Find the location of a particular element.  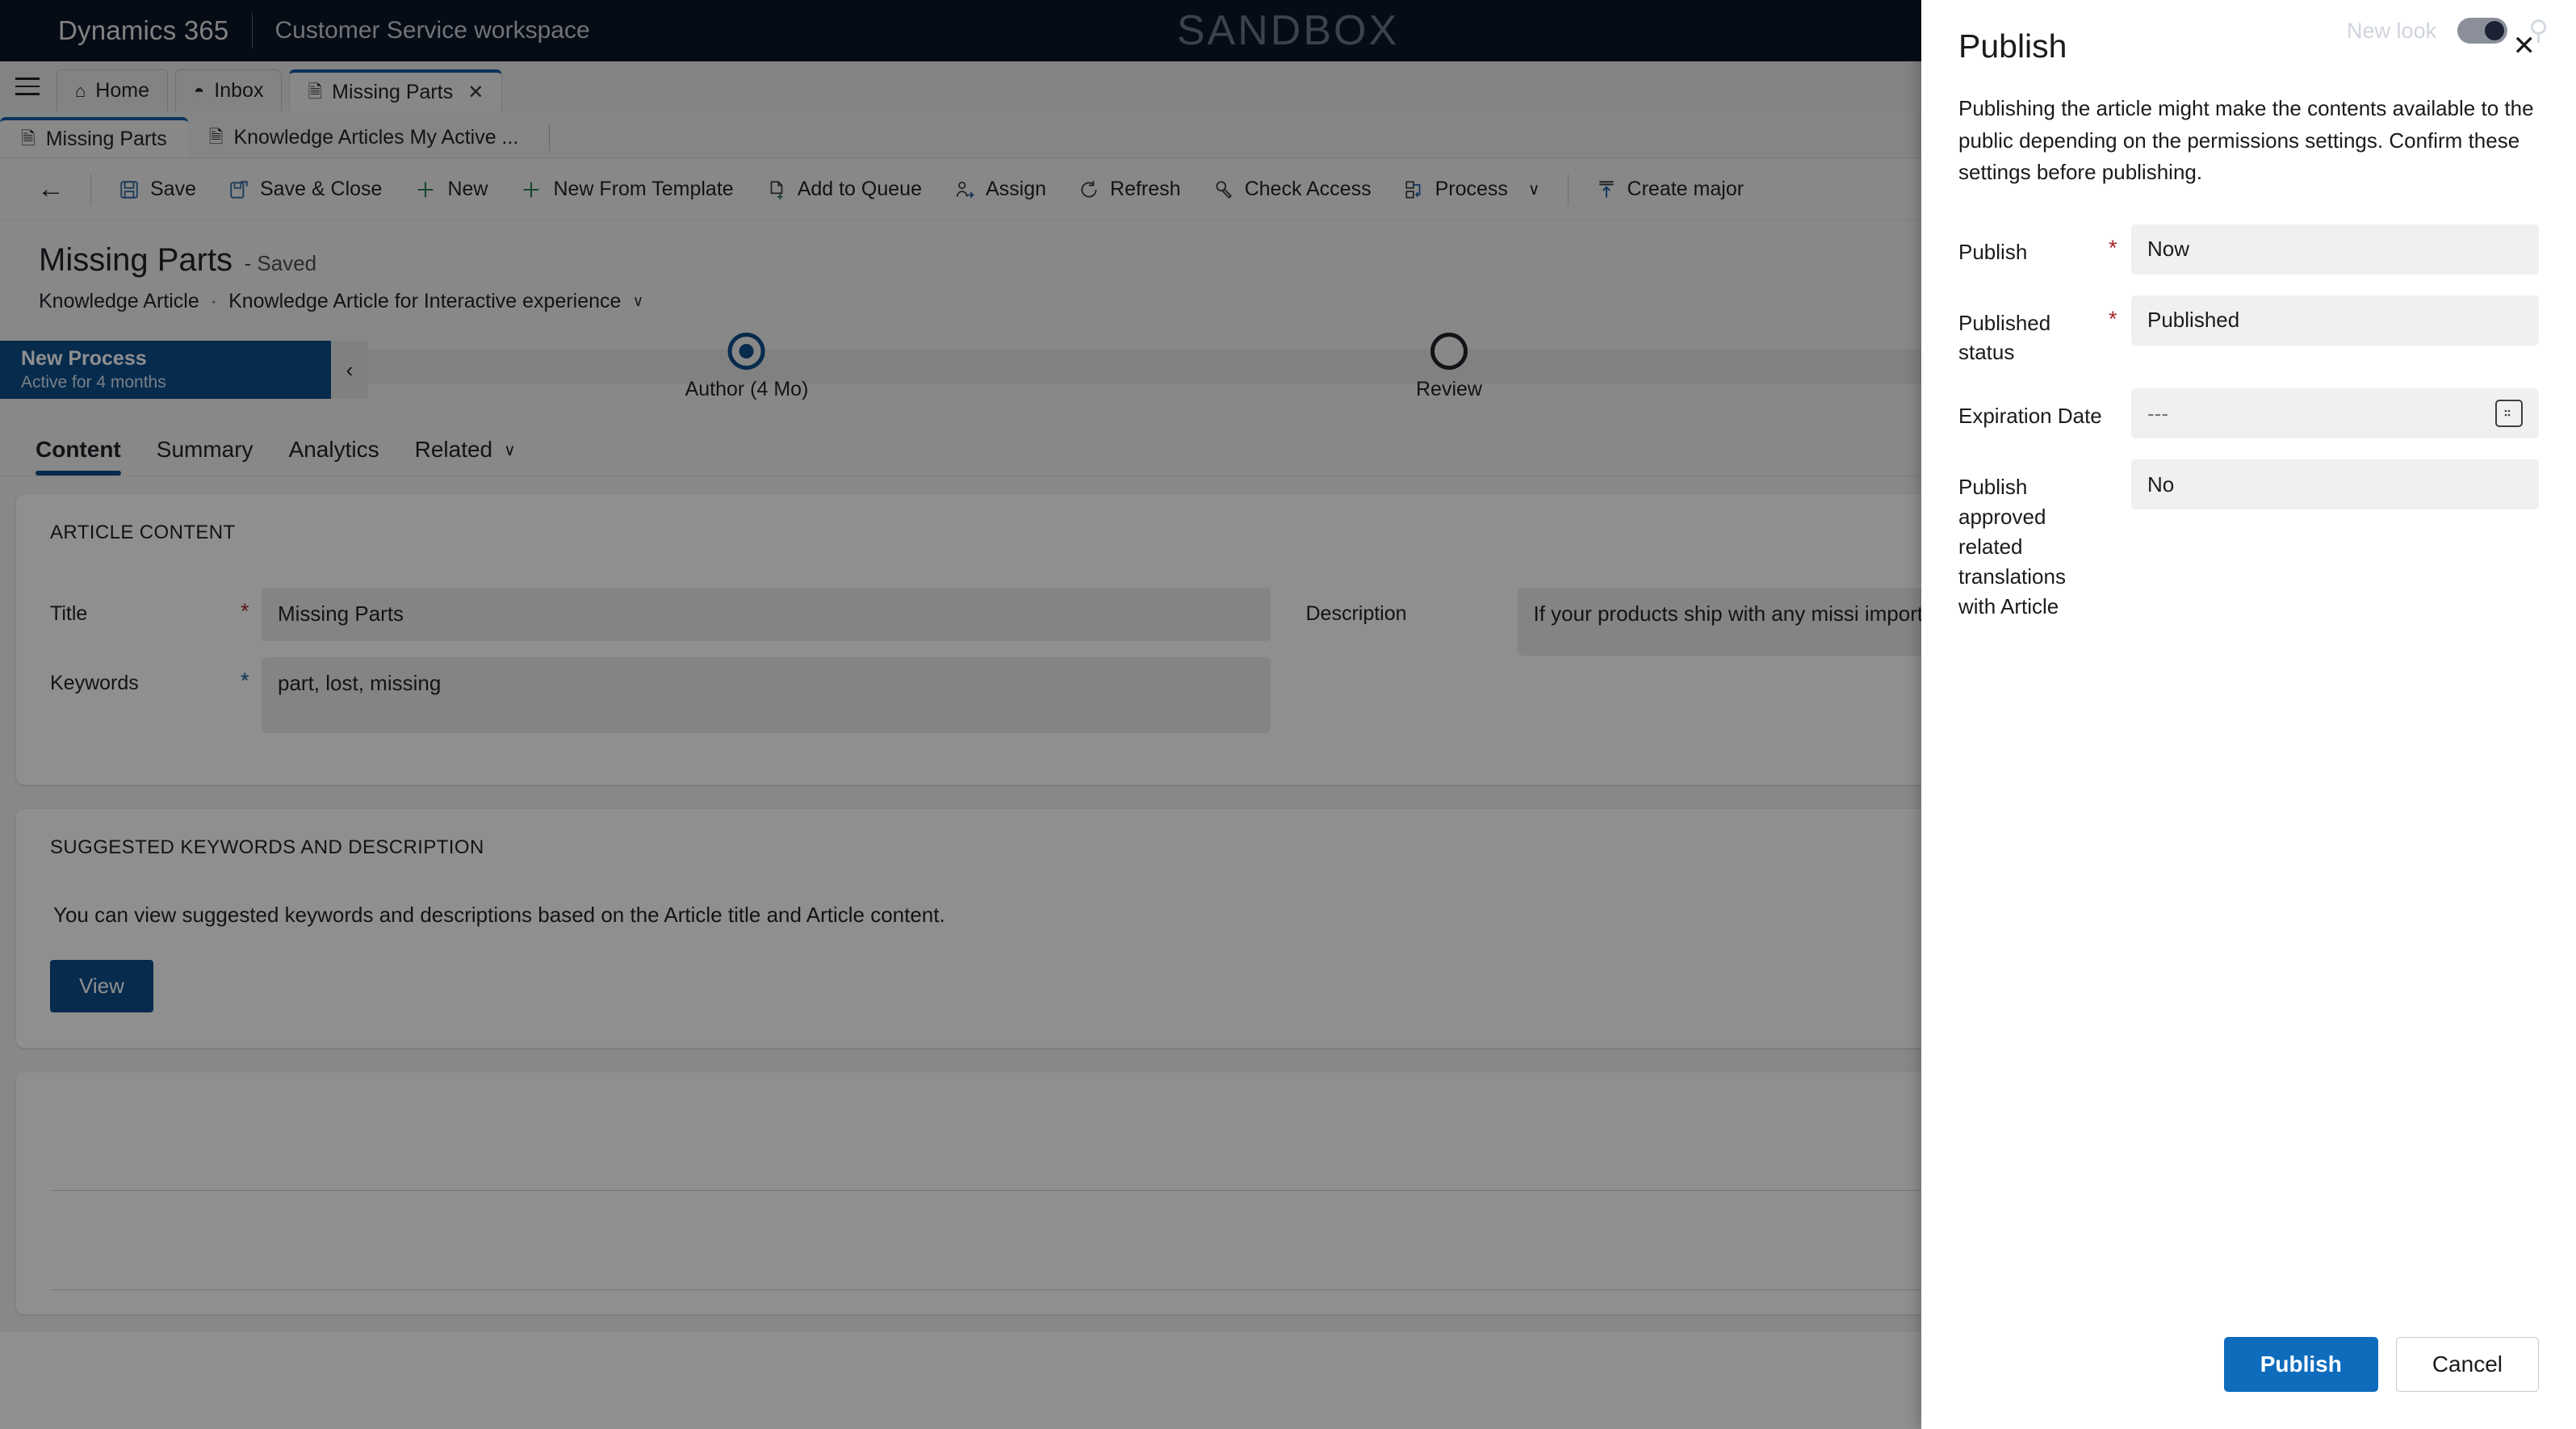

cancel-button: Cancel is located at coordinates (2467, 1364).